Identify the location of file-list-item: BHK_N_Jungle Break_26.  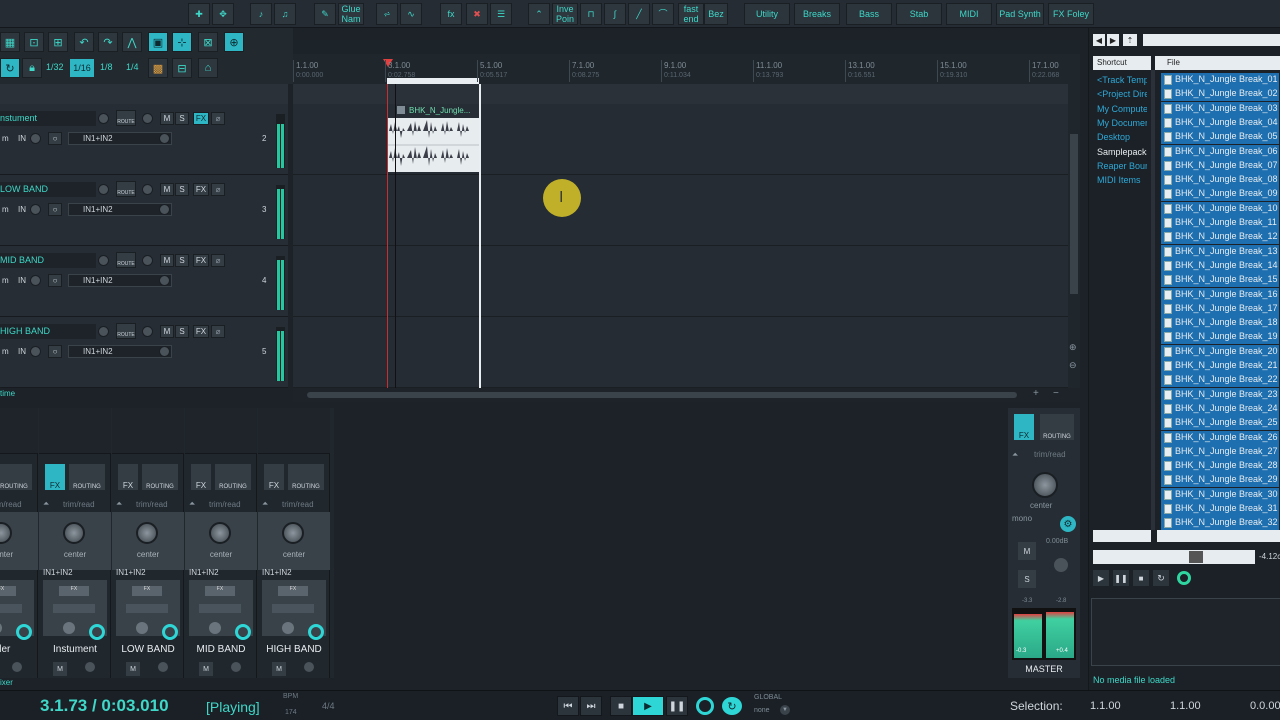
(1220, 437).